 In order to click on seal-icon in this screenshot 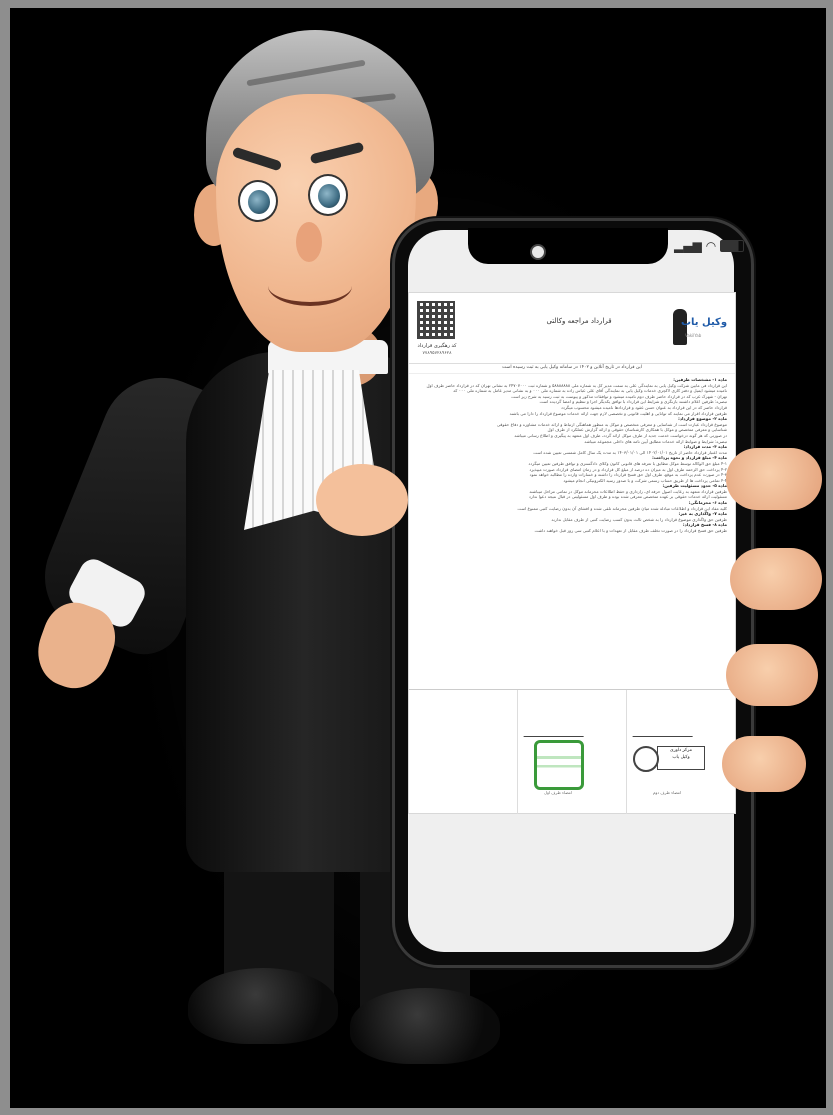, I will do `click(646, 759)`.